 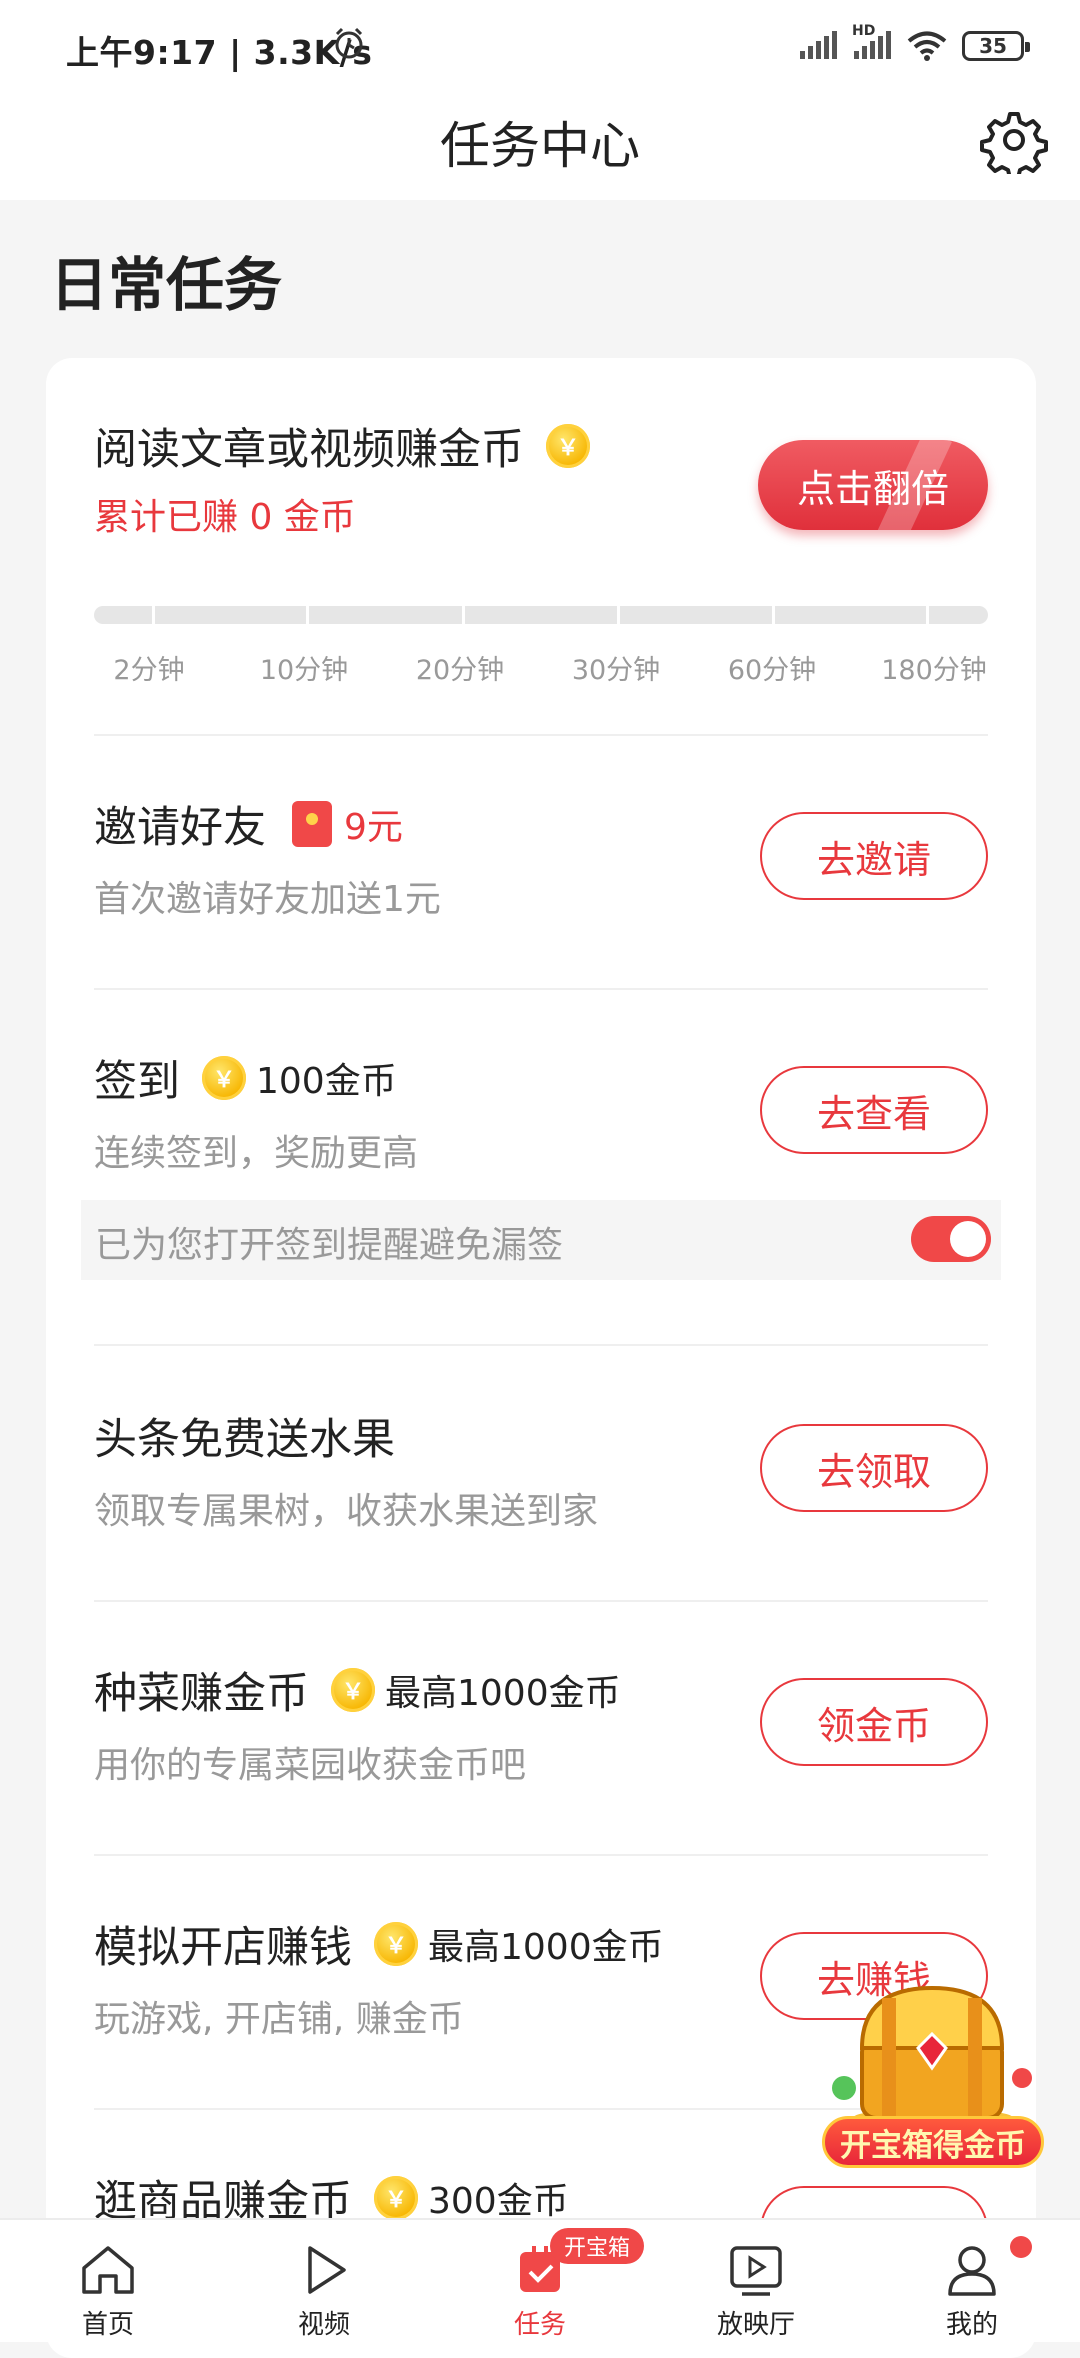 What do you see at coordinates (107, 2325) in the screenshot?
I see `nav-label: 首页` at bounding box center [107, 2325].